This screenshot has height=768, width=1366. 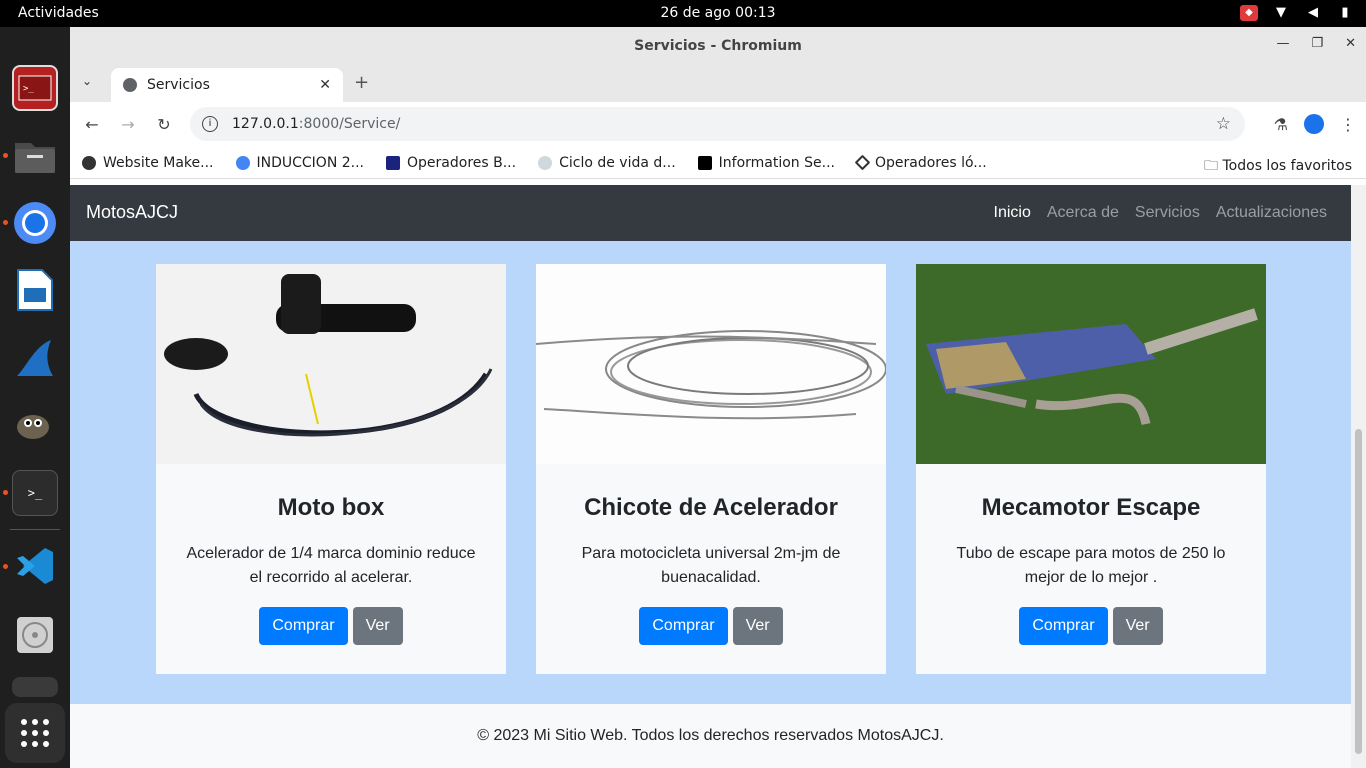 I want to click on product-image-cable, so click(x=711, y=364).